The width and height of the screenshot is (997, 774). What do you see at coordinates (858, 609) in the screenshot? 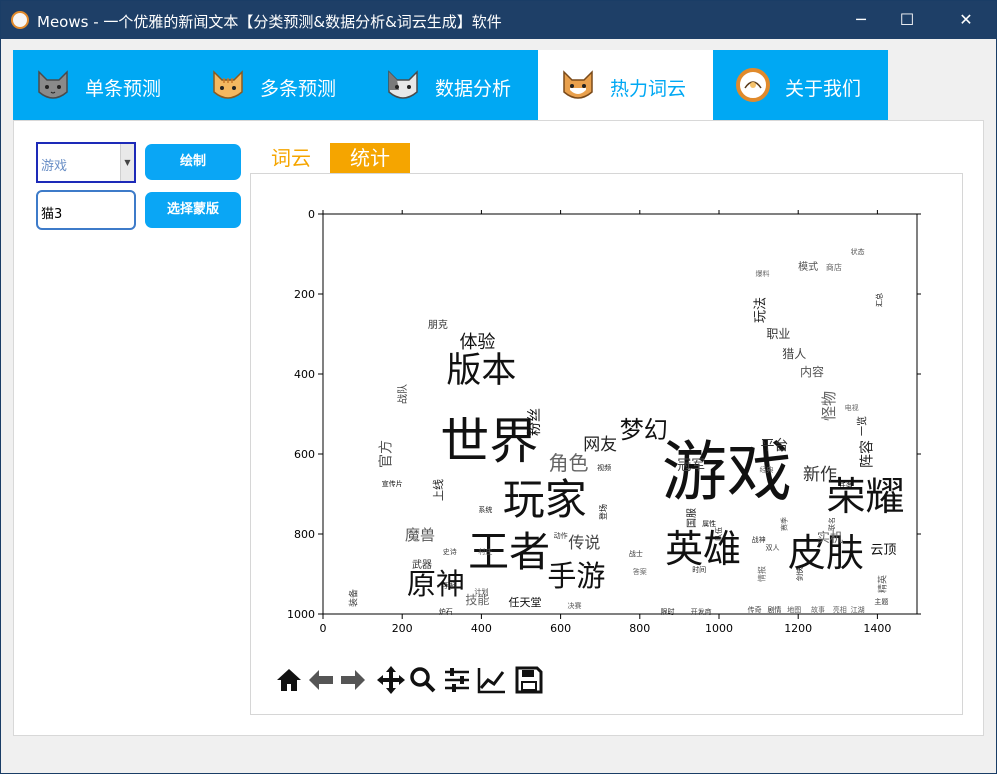
I see `word-cloud-word: 江湖` at bounding box center [858, 609].